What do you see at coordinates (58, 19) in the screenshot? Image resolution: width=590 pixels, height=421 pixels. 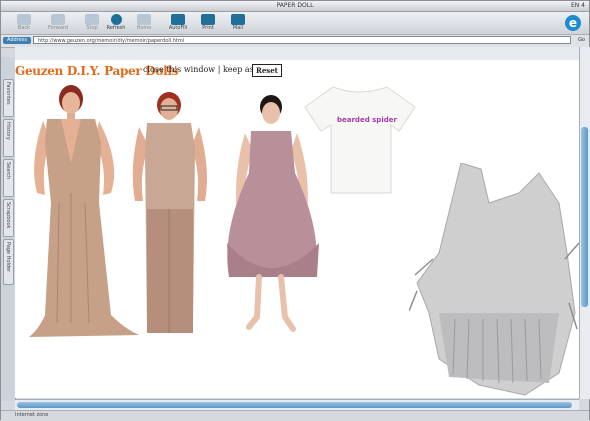 I see `forward-arrow-icon` at bounding box center [58, 19].